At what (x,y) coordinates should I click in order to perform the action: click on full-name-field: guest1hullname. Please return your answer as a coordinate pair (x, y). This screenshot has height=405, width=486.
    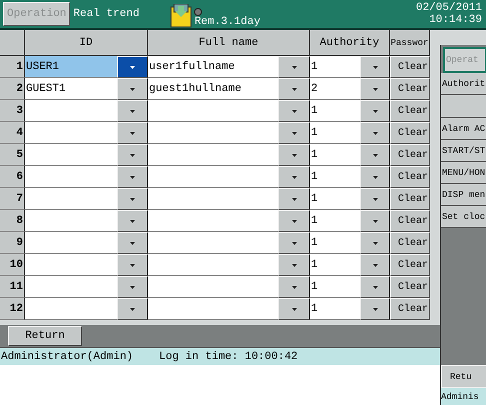
    Looking at the image, I should click on (213, 89).